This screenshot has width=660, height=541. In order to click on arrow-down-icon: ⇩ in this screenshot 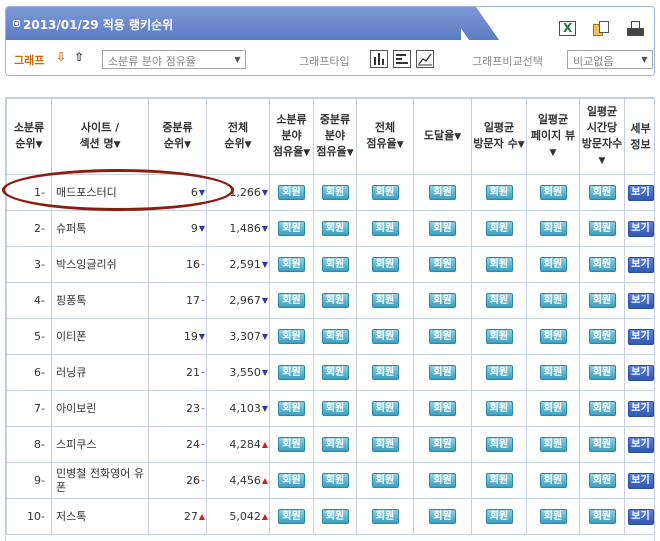, I will do `click(61, 57)`.